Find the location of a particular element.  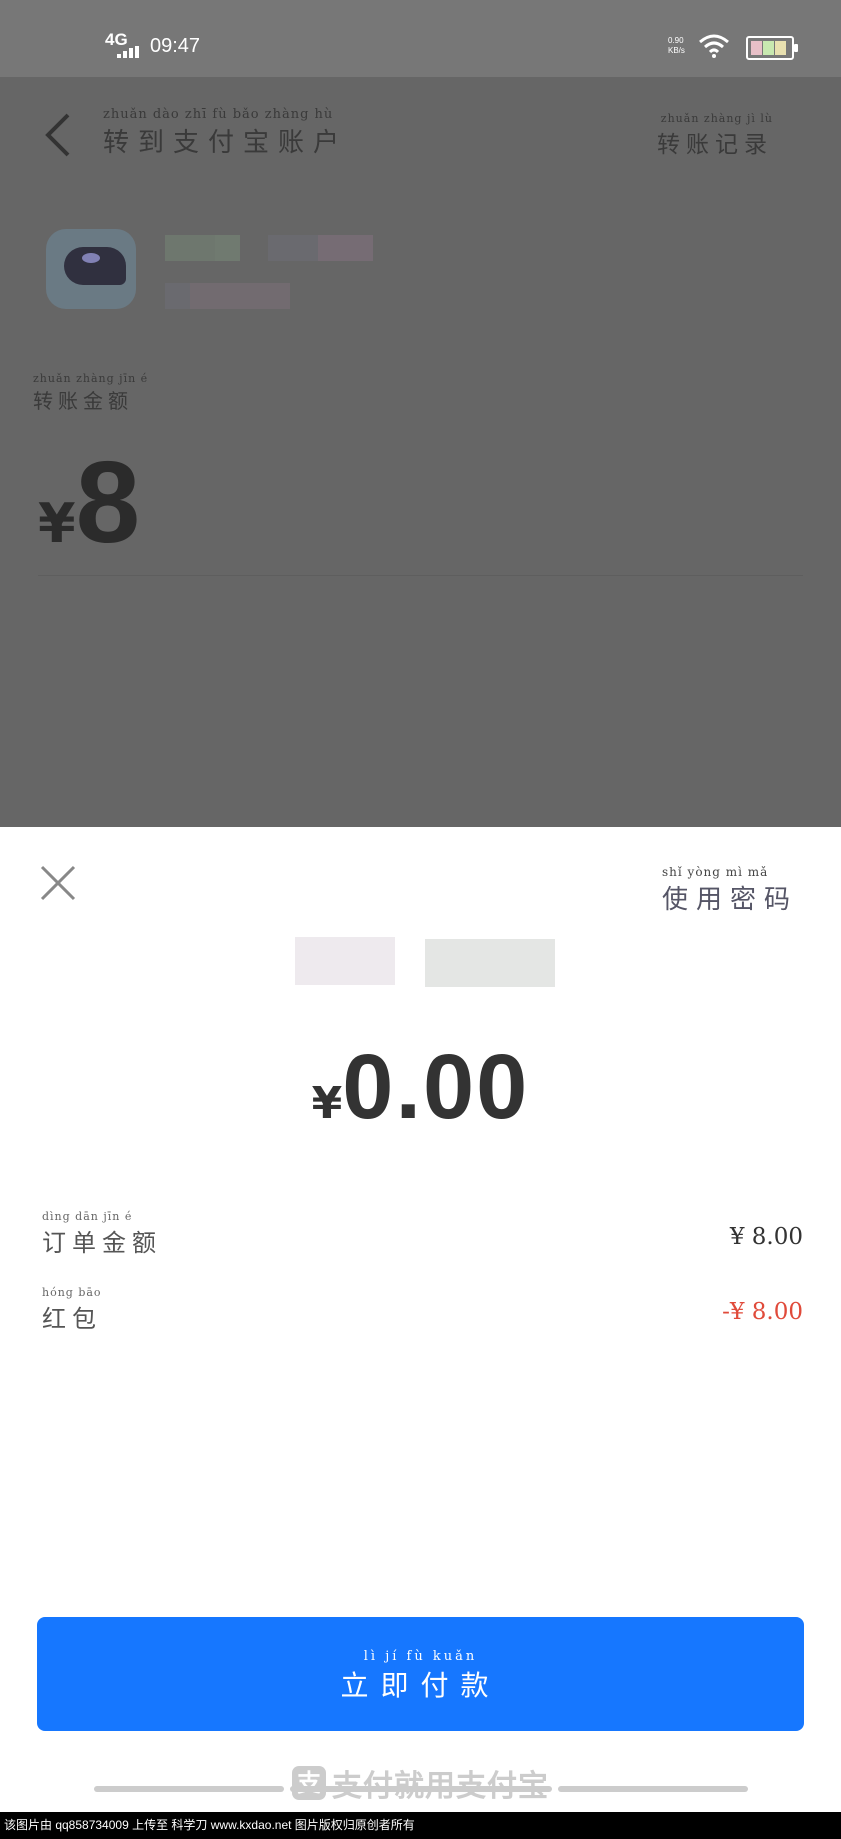

pay-now-button: lì jí fù kuǎn 立即付款 is located at coordinates (420, 1674).